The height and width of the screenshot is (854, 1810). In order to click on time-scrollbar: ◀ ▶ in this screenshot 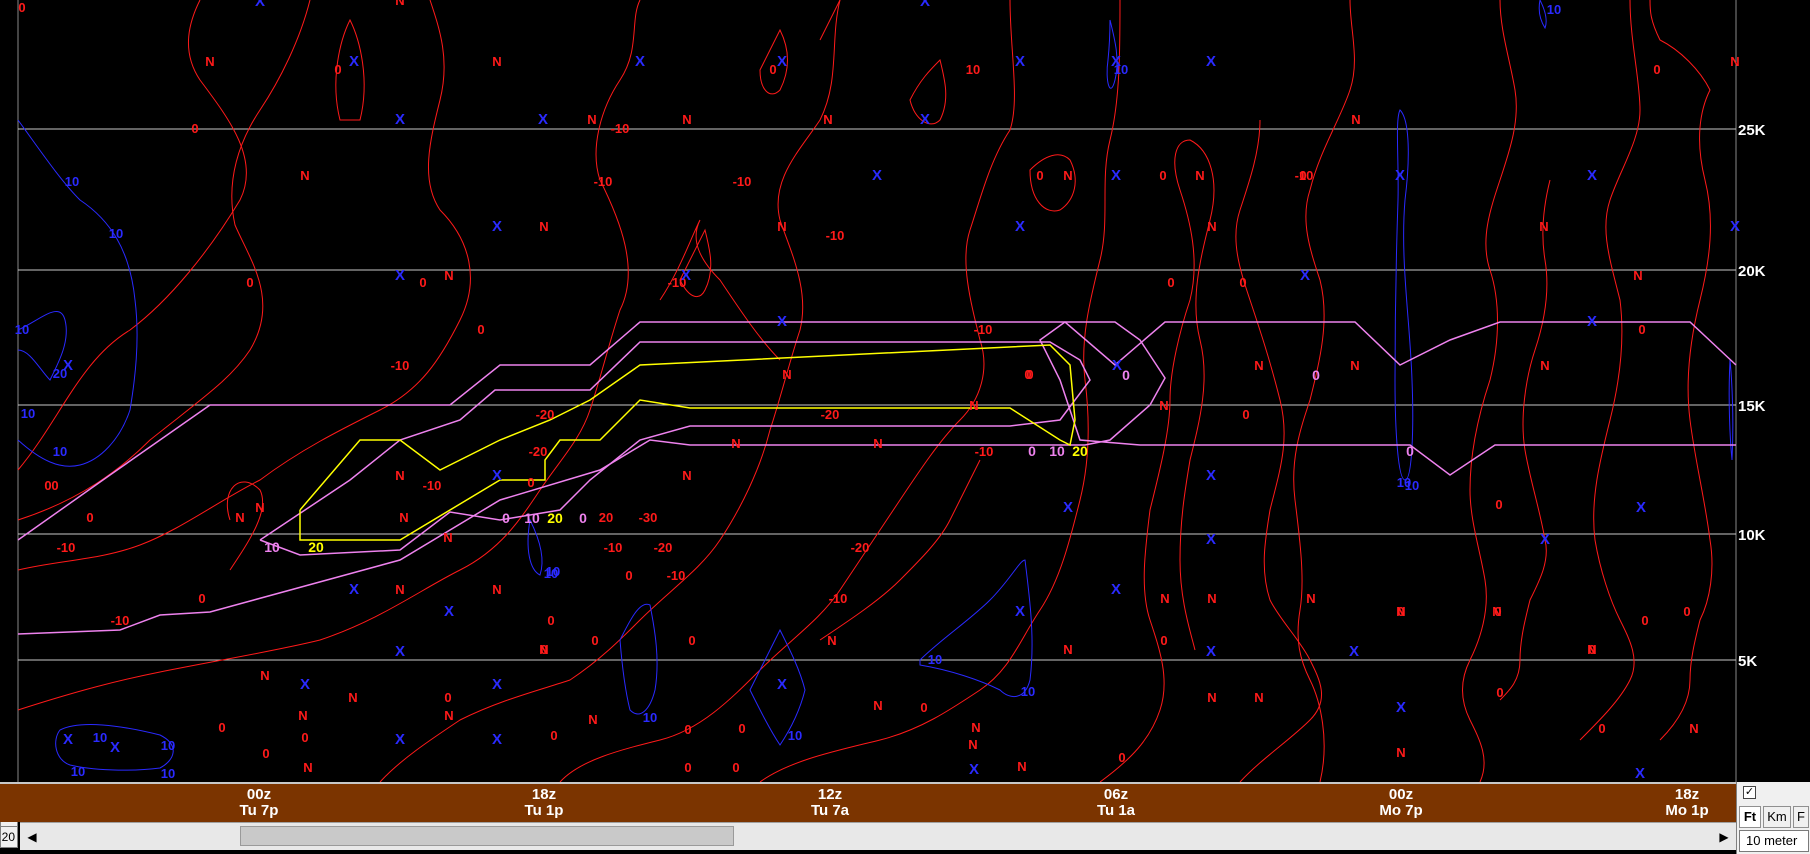, I will do `click(878, 836)`.